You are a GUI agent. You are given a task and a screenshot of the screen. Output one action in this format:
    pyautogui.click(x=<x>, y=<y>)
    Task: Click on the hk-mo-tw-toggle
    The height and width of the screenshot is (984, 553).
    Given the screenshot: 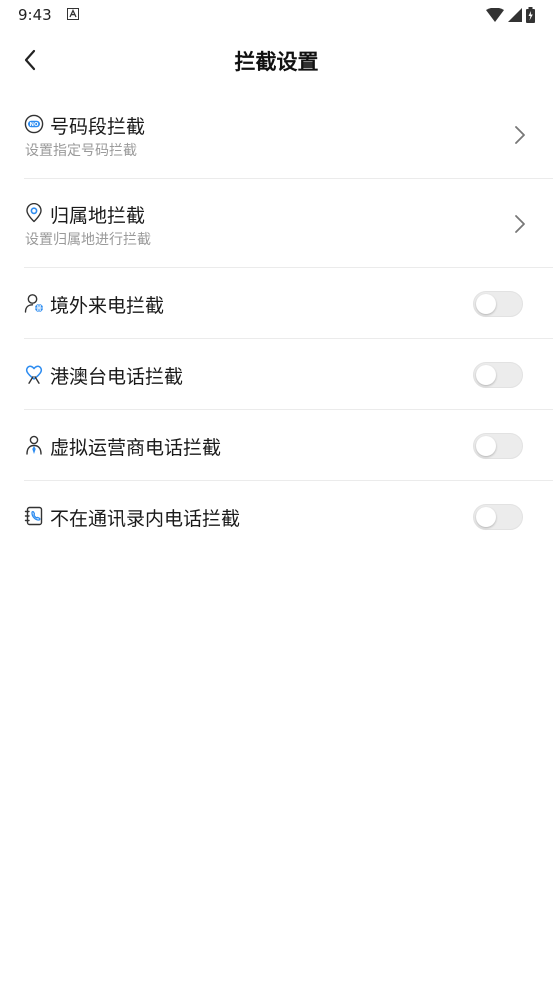 What is the action you would take?
    pyautogui.click(x=498, y=375)
    